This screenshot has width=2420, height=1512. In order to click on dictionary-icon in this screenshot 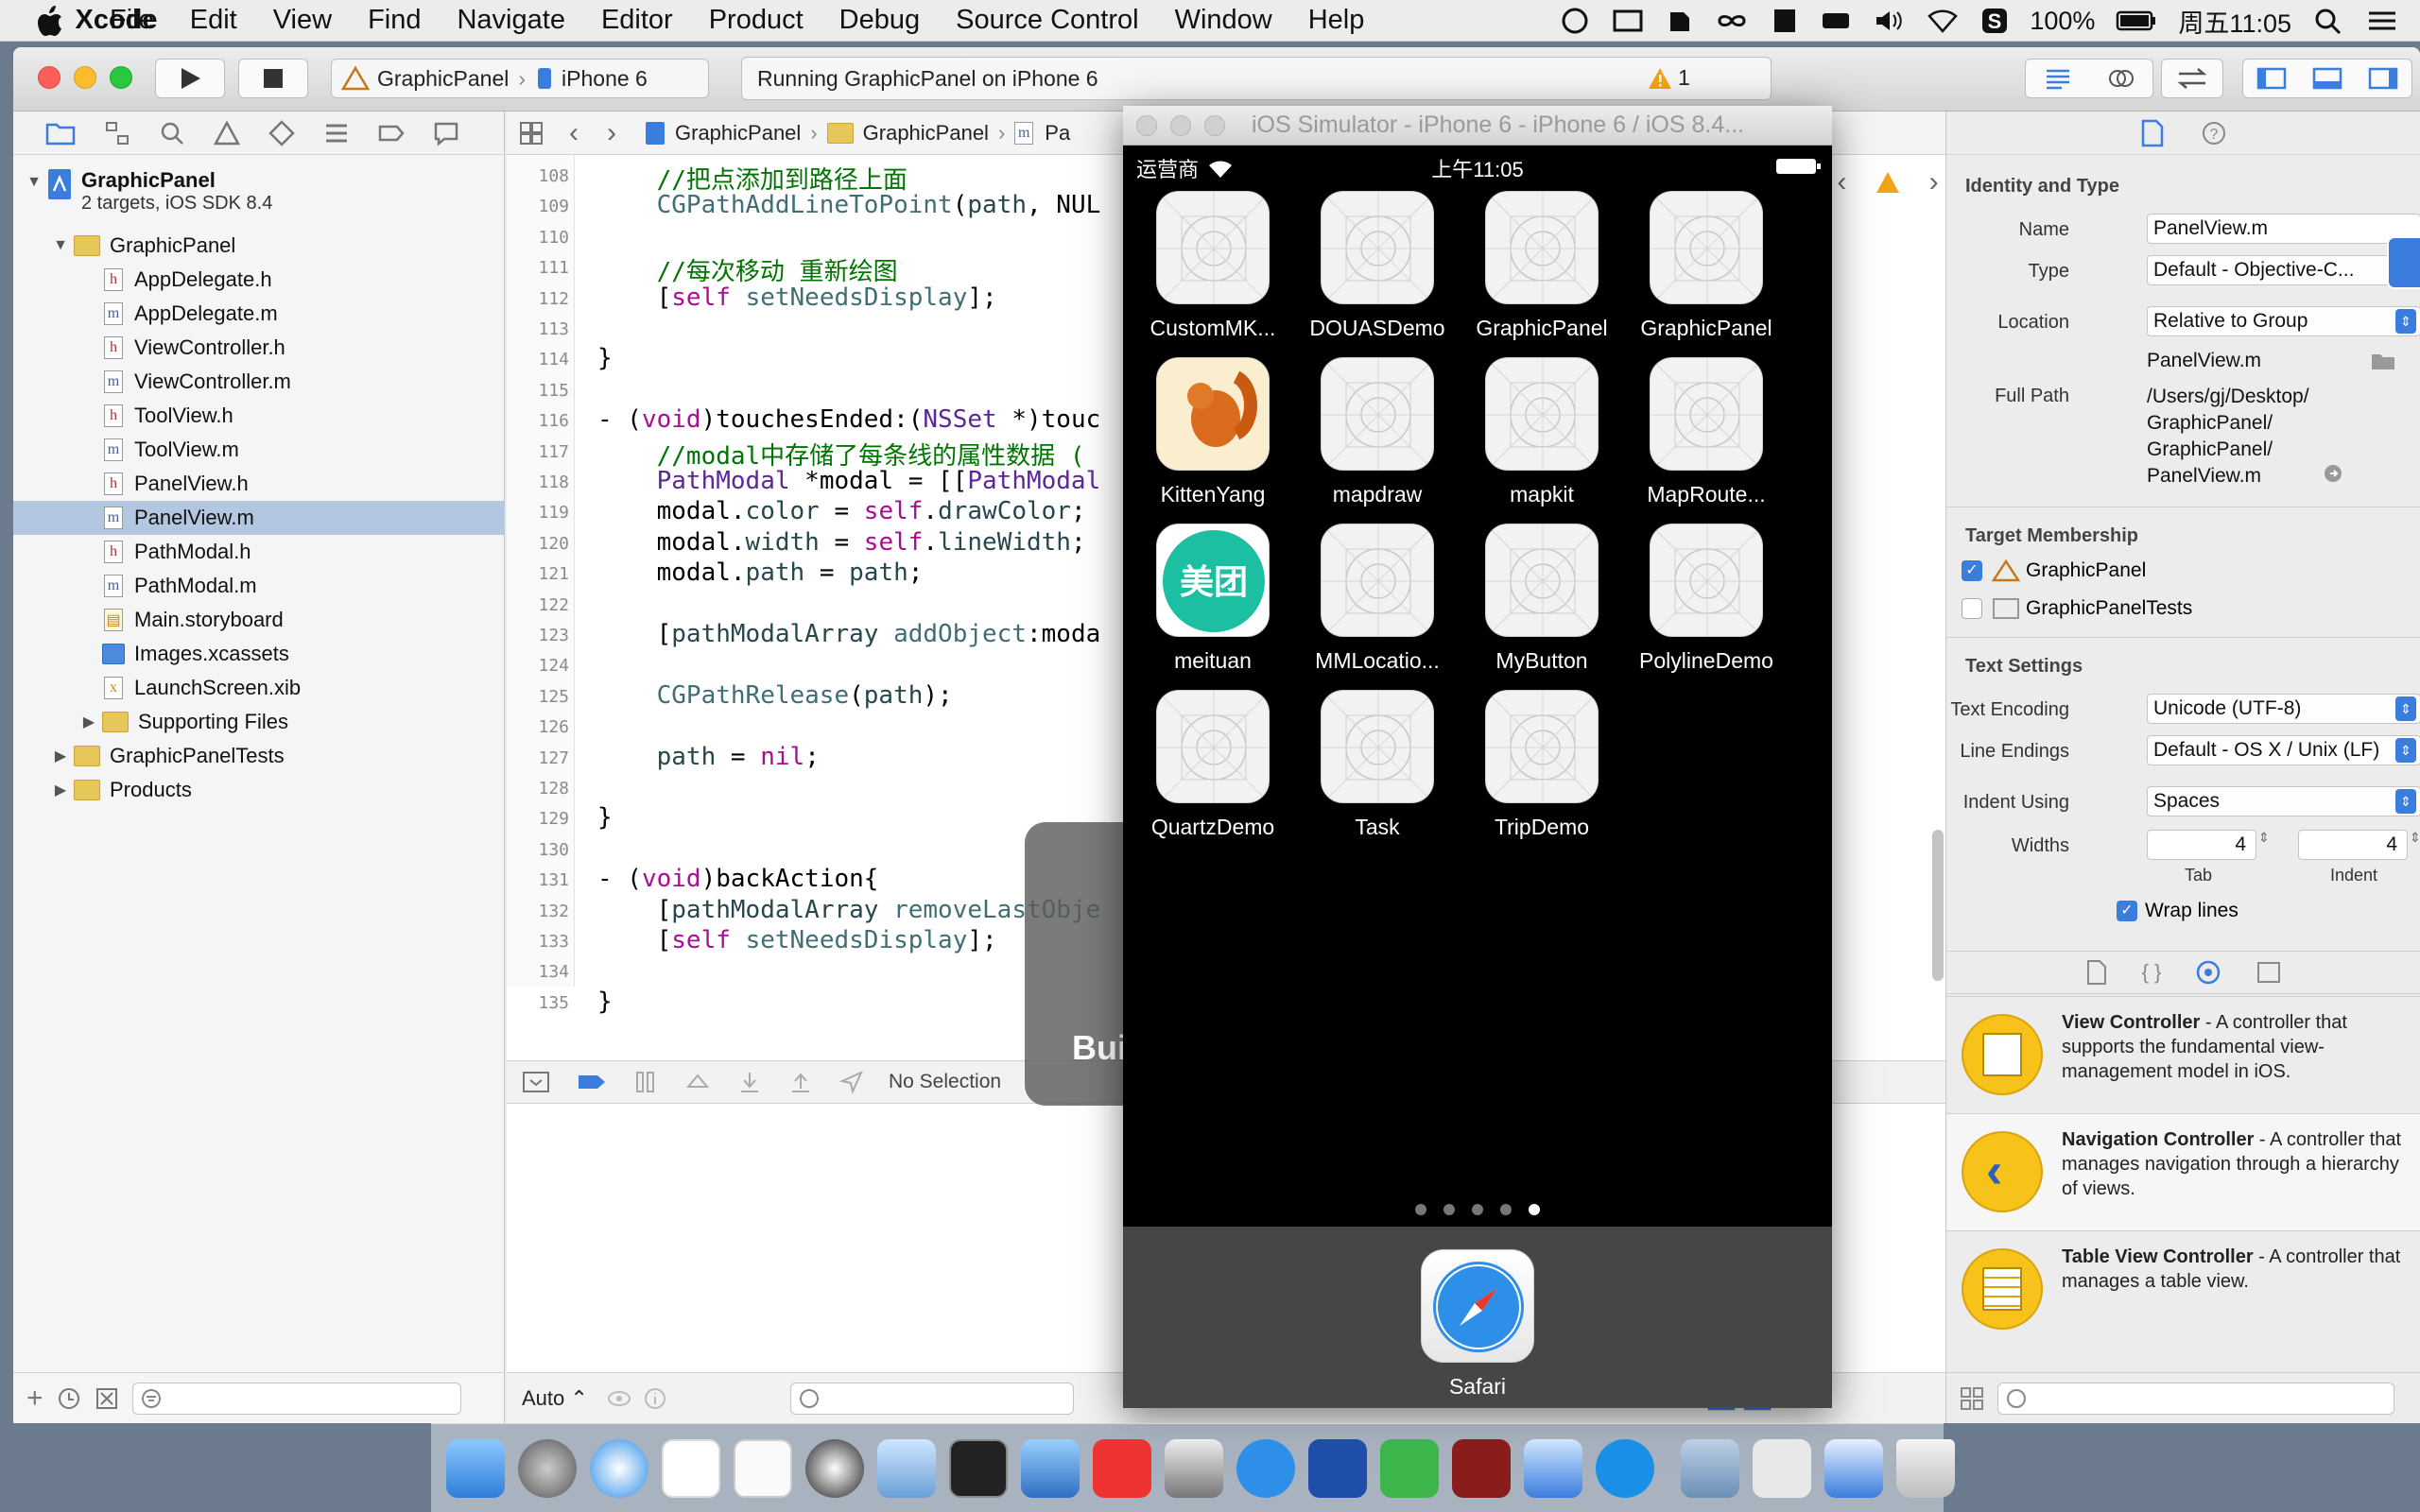, I will do `click(1481, 1468)`.